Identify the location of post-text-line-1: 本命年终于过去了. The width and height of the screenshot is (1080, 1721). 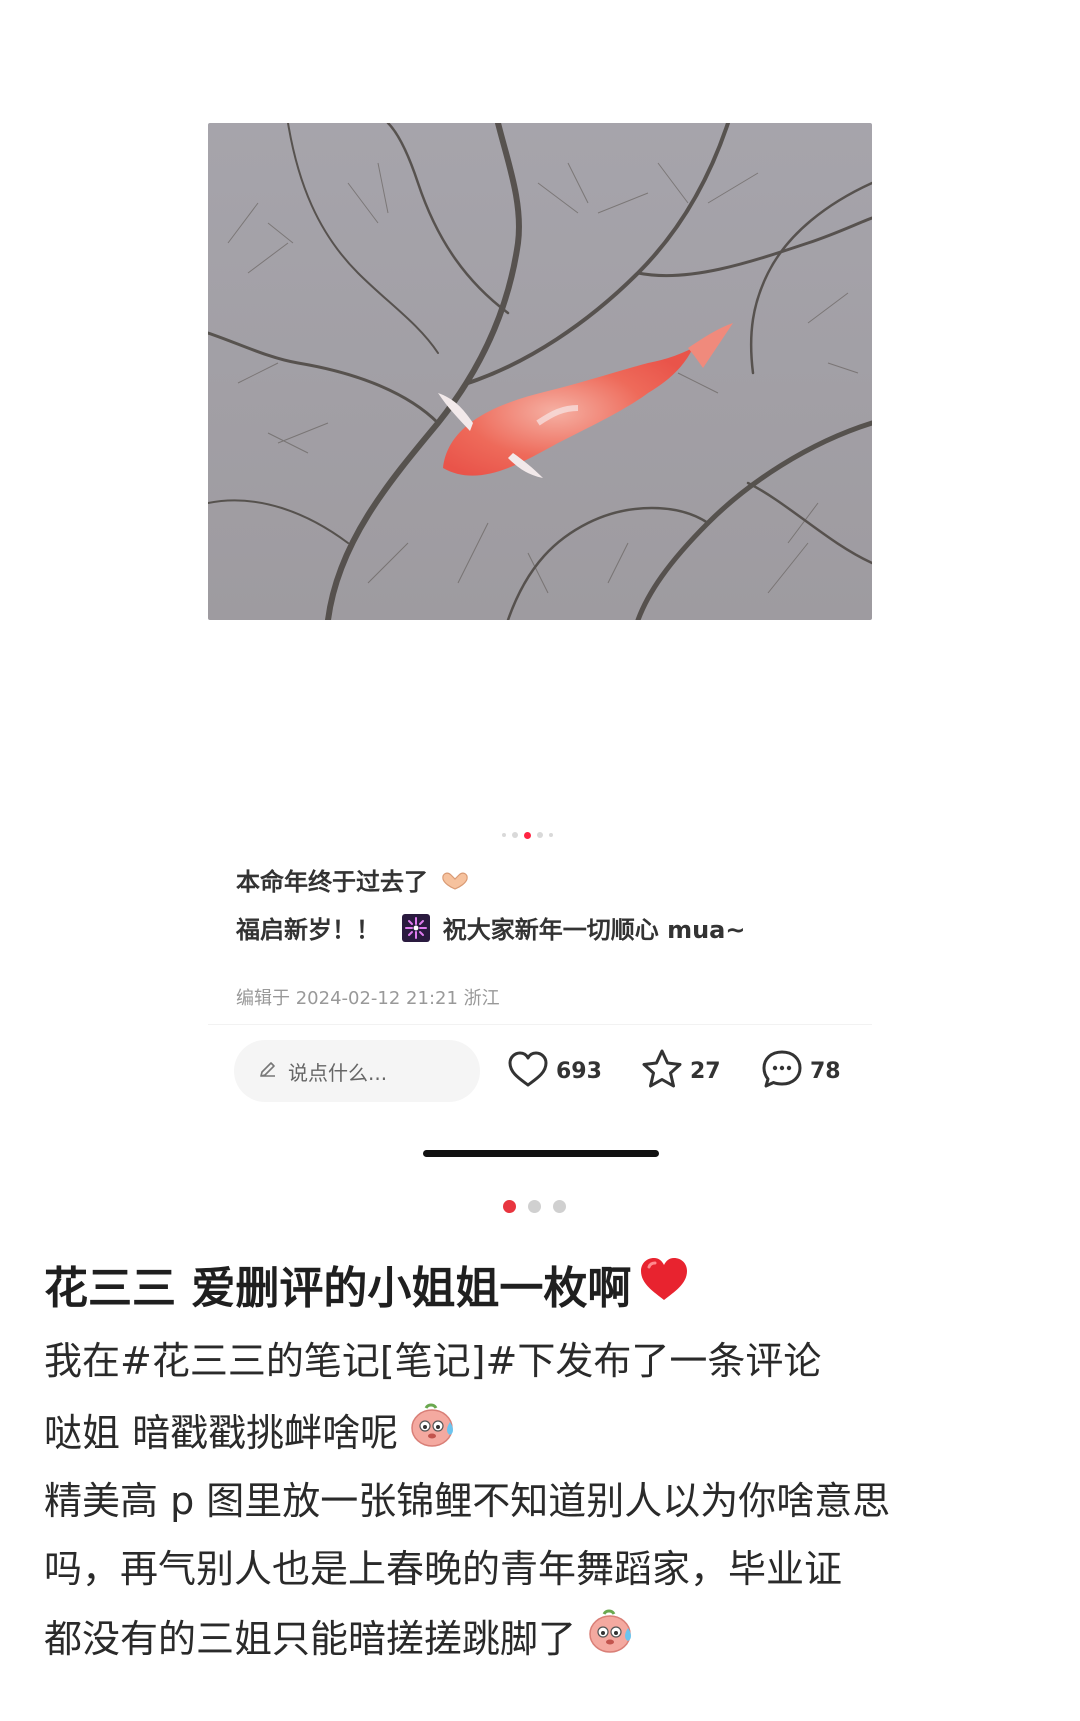
(353, 879).